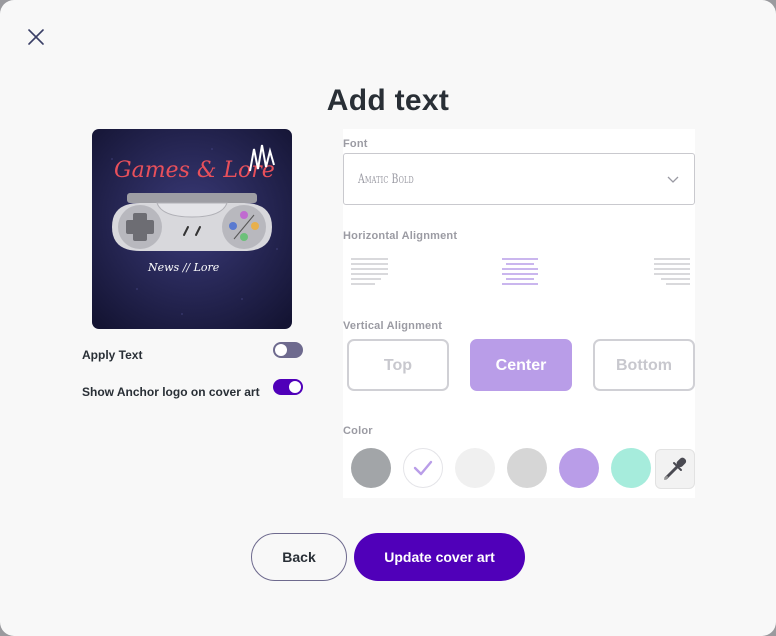 This screenshot has width=776, height=636. What do you see at coordinates (527, 468) in the screenshot?
I see `color-swatch-silver` at bounding box center [527, 468].